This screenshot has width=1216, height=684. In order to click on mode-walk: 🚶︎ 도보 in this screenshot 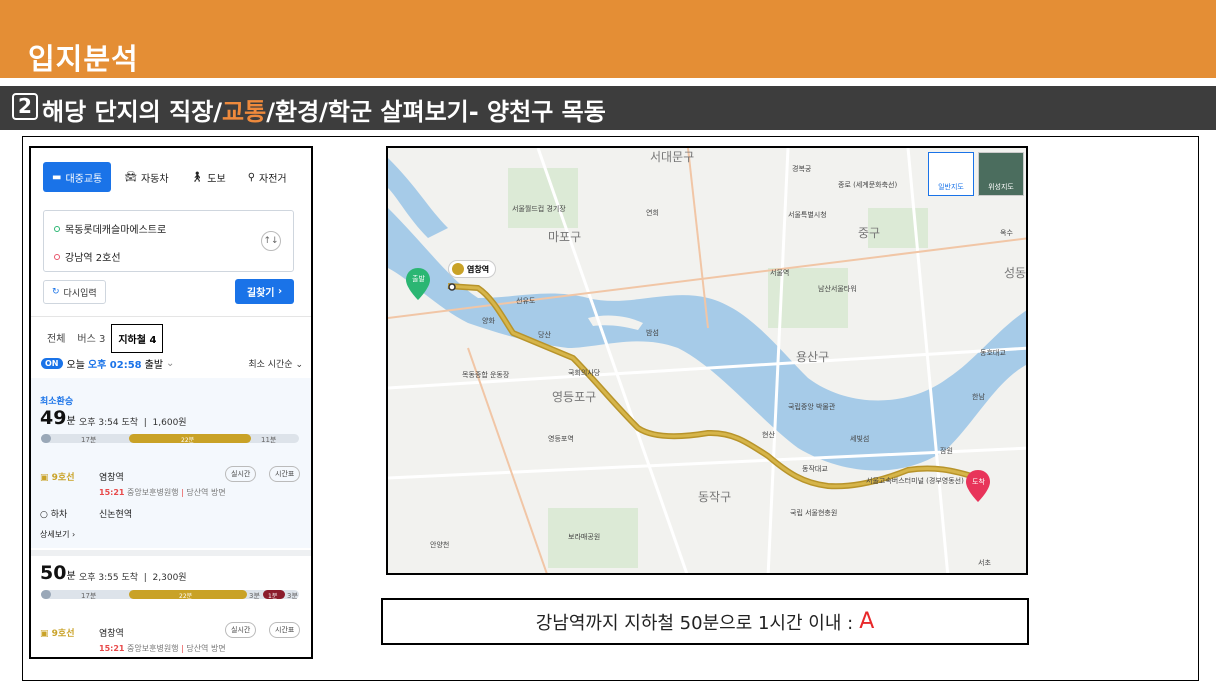, I will do `click(208, 177)`.